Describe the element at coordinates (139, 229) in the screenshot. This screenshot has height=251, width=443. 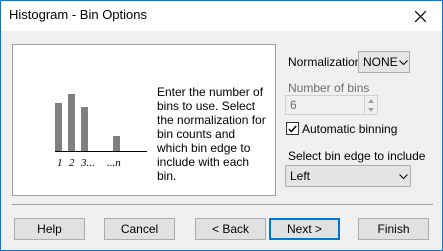
I see `cancel-button: Cancel` at that location.